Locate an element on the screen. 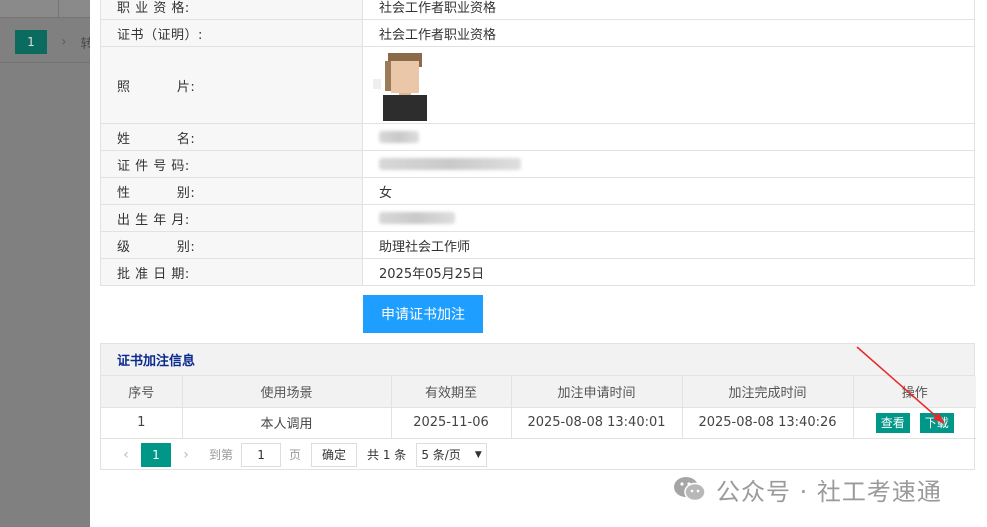 This screenshot has height=527, width=987. redacted-birth is located at coordinates (417, 218).